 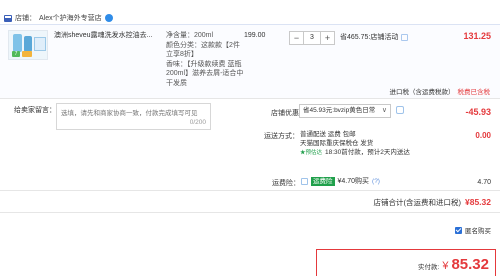 I want to click on store-total-amount: ¥85.32, so click(x=478, y=202).